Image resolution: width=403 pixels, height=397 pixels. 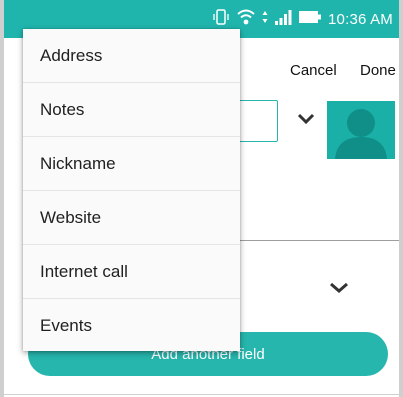 What do you see at coordinates (131, 218) in the screenshot?
I see `menu-item-website: Website` at bounding box center [131, 218].